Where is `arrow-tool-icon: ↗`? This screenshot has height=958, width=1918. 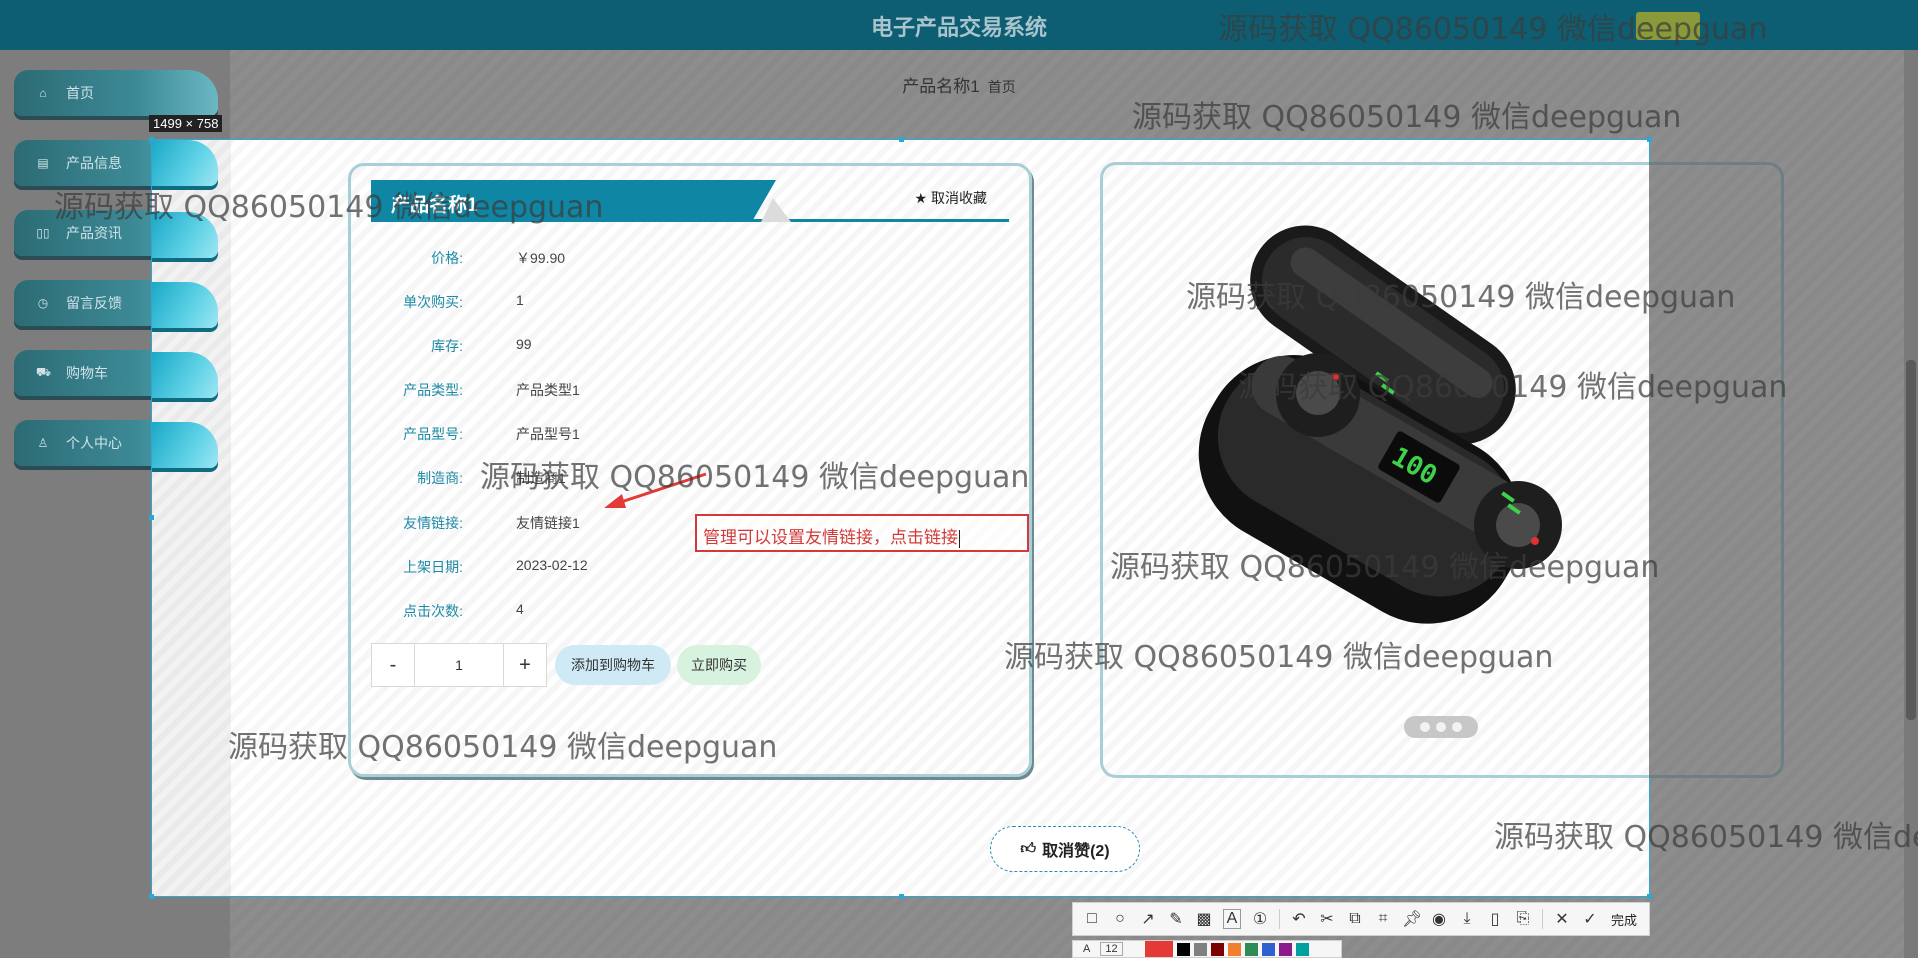 arrow-tool-icon: ↗ is located at coordinates (1148, 919).